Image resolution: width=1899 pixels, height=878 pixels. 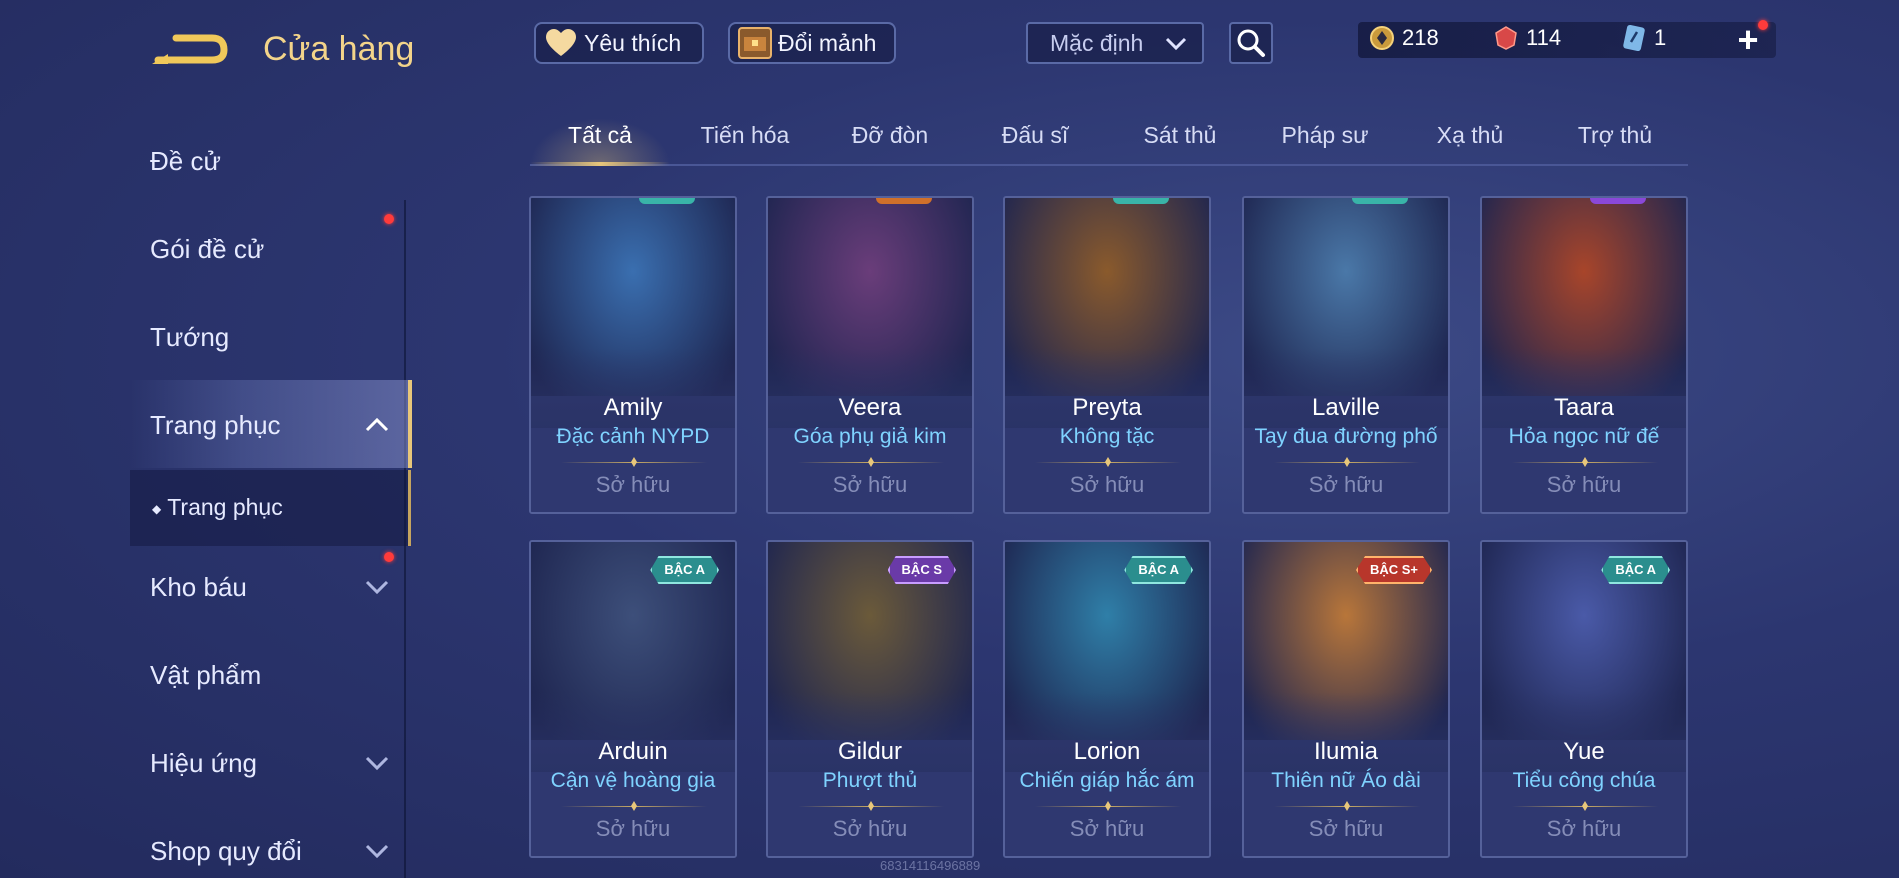 I want to click on skin-name: Góa phụ giả kim, so click(x=870, y=436).